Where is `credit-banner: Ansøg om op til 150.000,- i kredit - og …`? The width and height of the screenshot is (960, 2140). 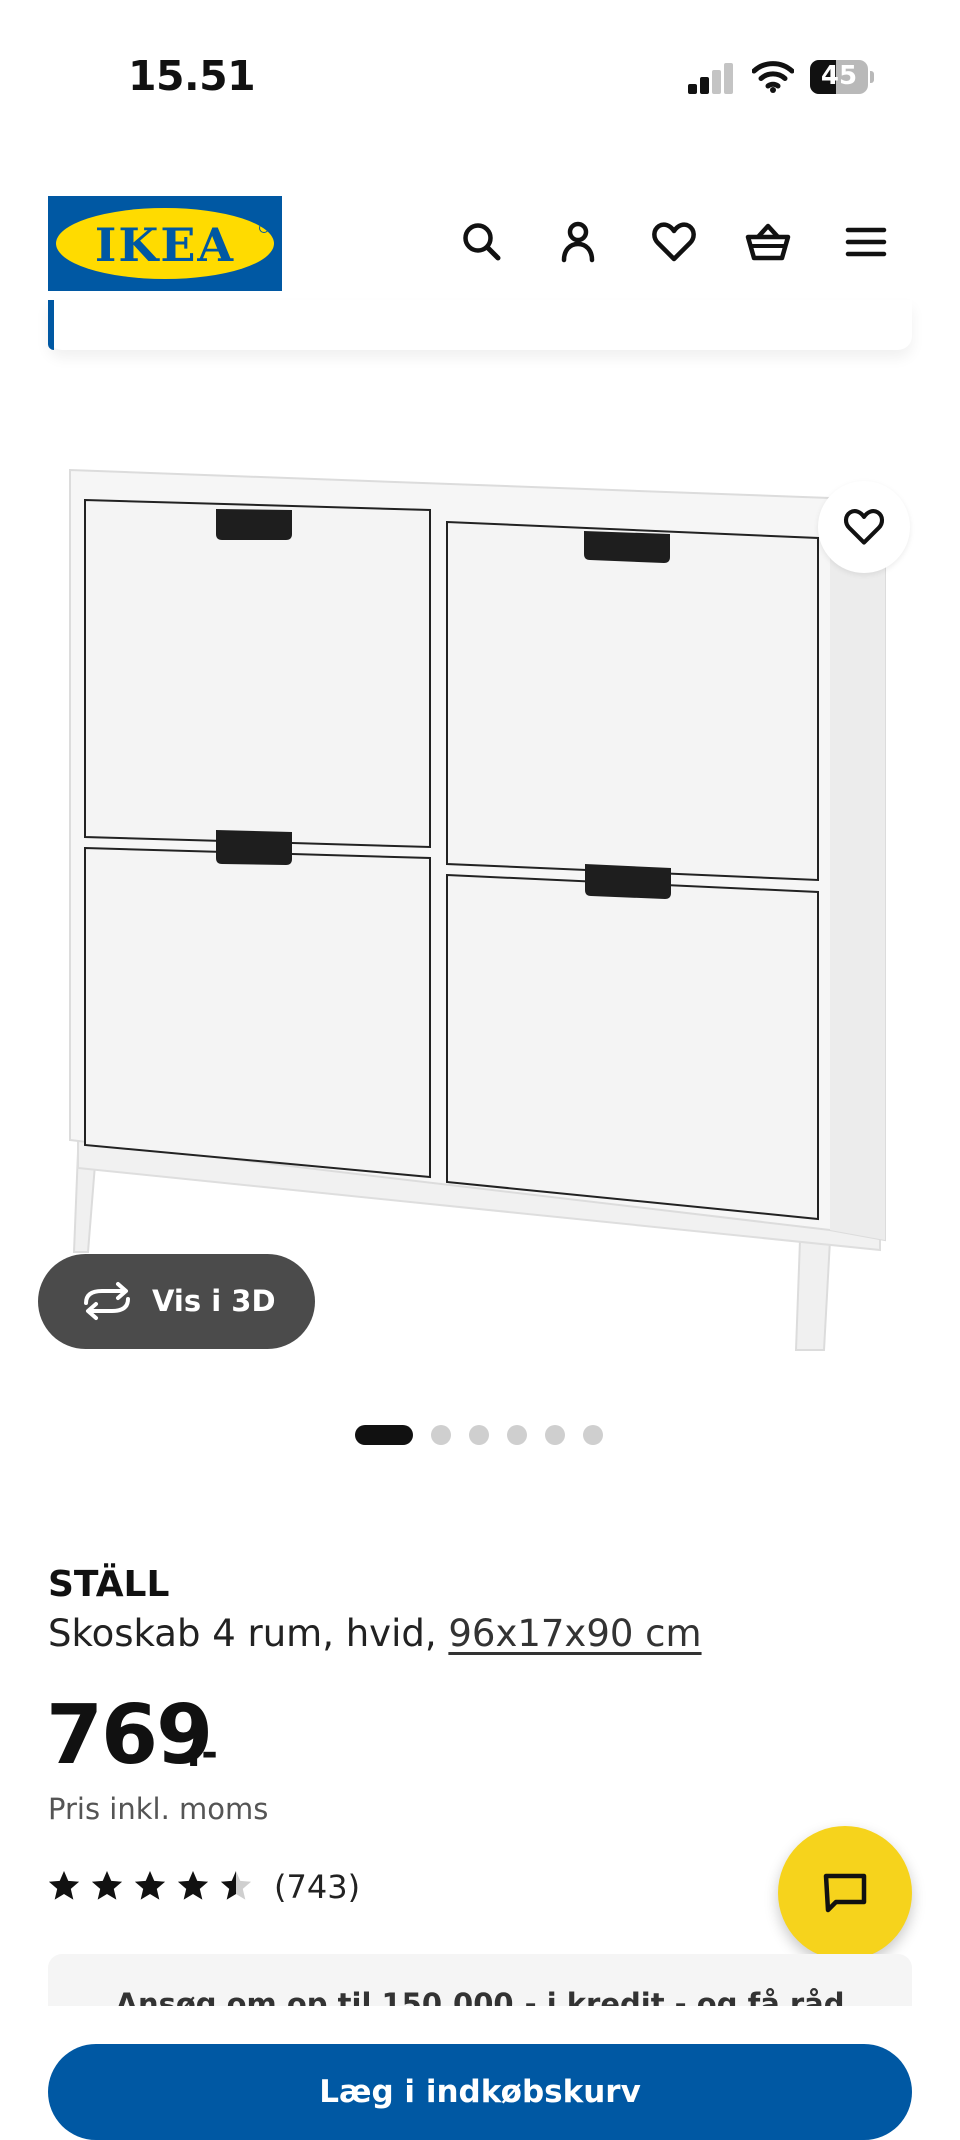
credit-banner: Ansøg om op til 150.000,- i kredit - og … is located at coordinates (480, 1980).